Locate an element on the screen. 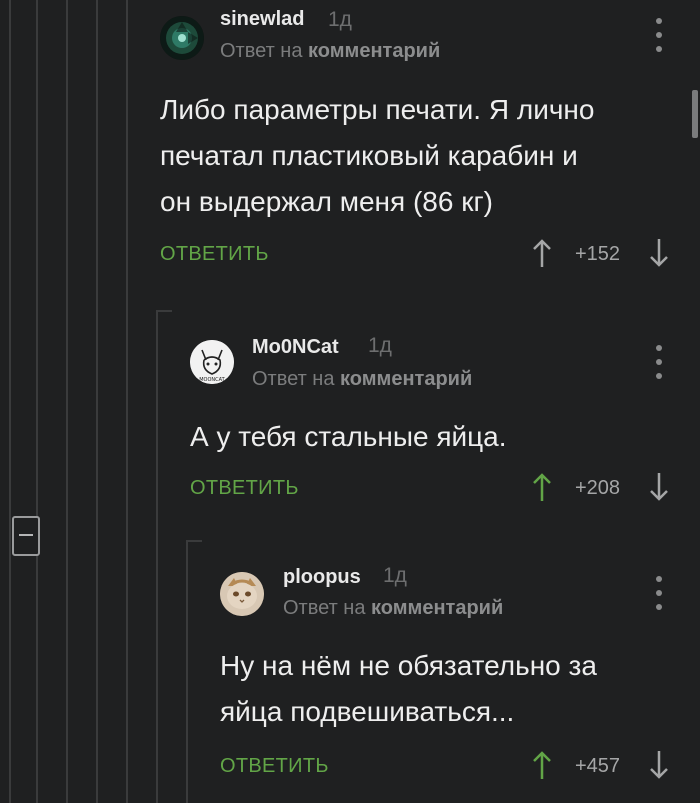 This screenshot has height=803, width=700. upvote-arrow-icon is located at coordinates (542, 765).